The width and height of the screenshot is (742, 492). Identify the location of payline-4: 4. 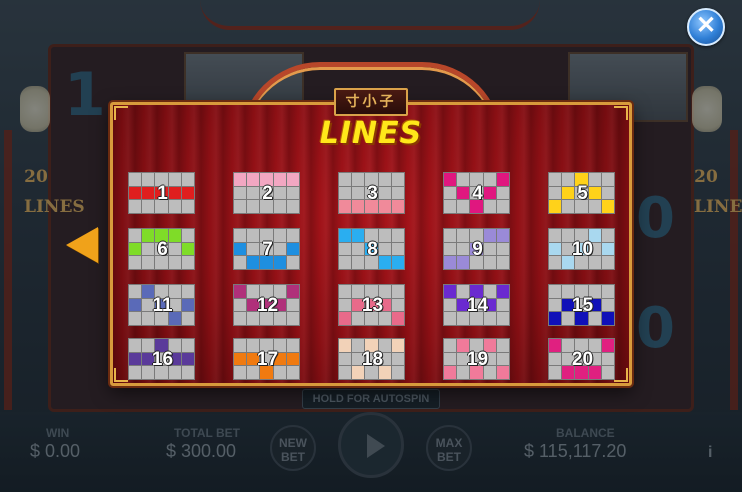
(476, 193).